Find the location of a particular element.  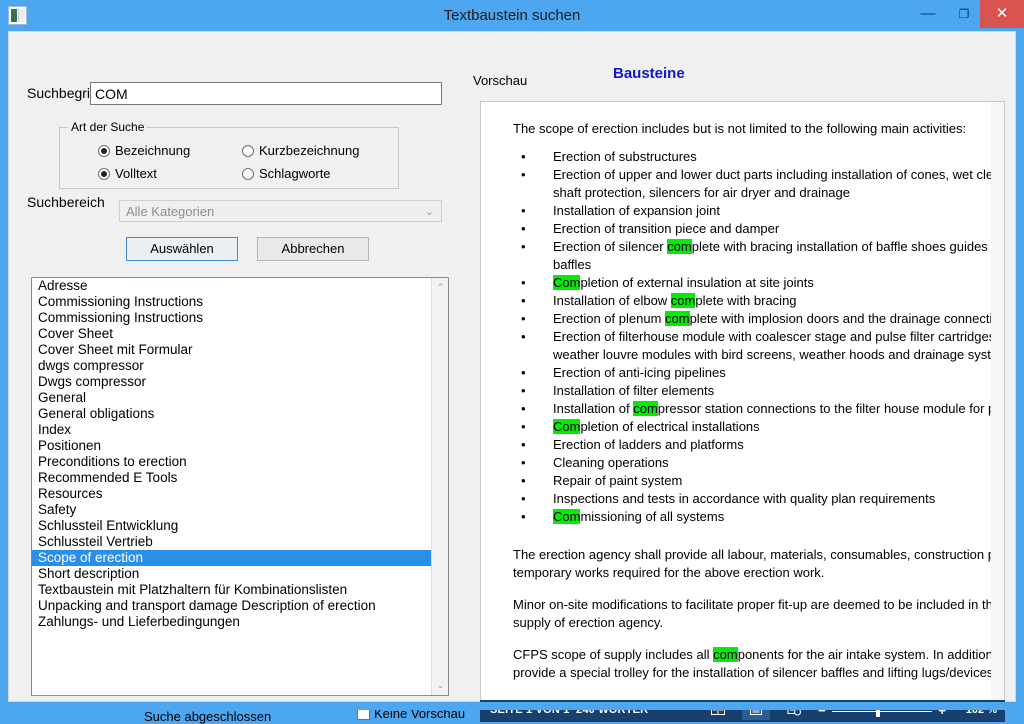

radio-label: Bezeichnung is located at coordinates (153, 150).